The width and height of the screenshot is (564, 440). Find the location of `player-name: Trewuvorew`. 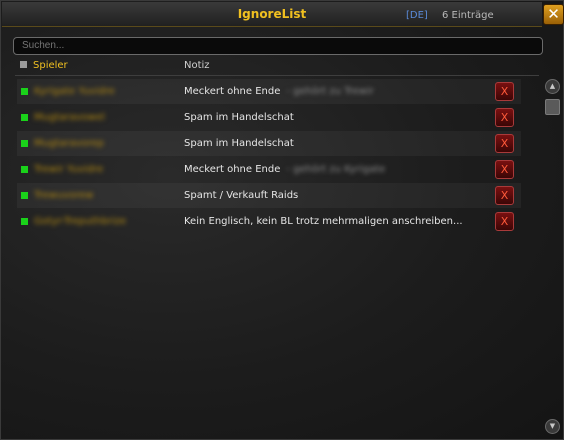

player-name: Trewuvorew is located at coordinates (64, 195).